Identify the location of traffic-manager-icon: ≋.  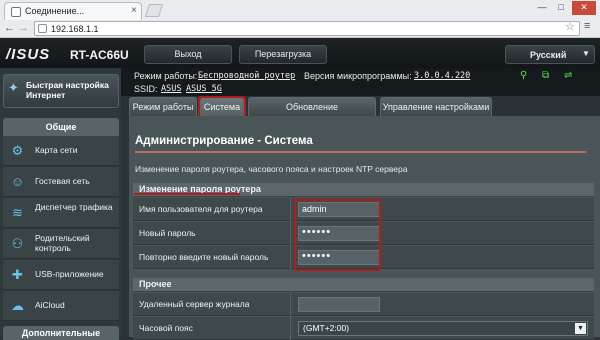
(17, 212).